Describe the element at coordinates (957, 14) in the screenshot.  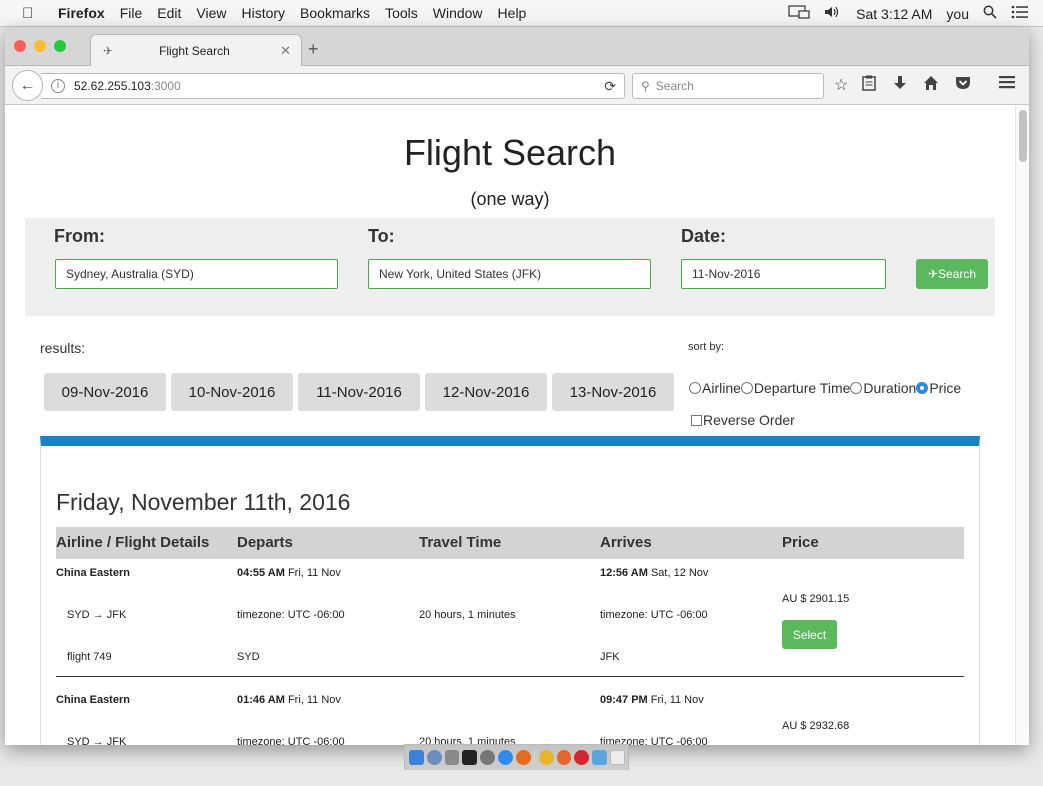
I see `menubar-user: you` at that location.